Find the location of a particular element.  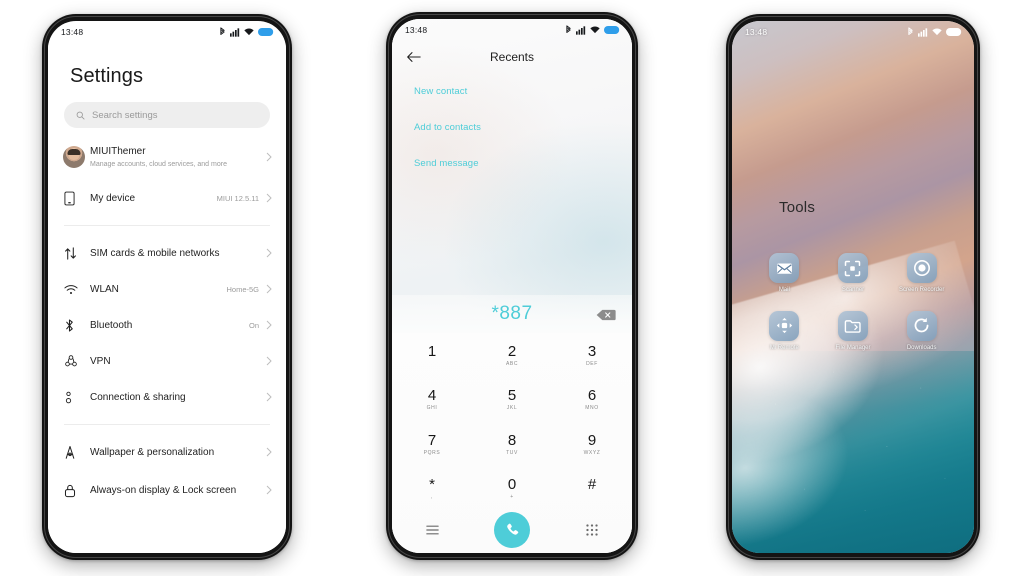

key-digit: 2 is located at coordinates (512, 351).